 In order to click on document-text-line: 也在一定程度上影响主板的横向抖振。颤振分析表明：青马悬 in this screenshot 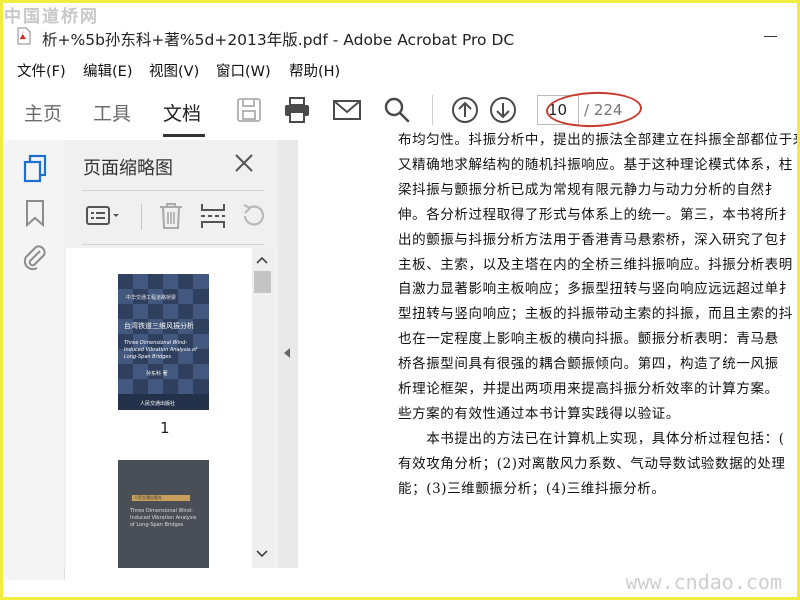, I will do `click(588, 339)`.